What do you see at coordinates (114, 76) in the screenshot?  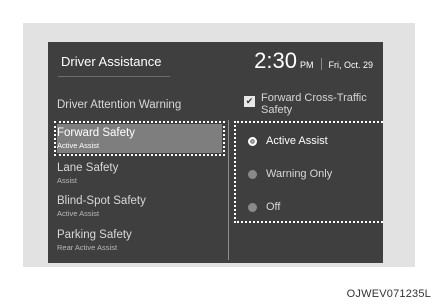 I see `title-underline` at bounding box center [114, 76].